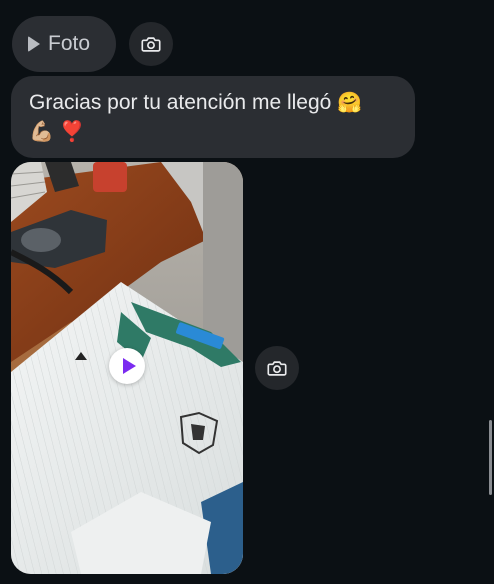 This screenshot has width=494, height=584. I want to click on hugging-emoji: 🤗, so click(350, 102).